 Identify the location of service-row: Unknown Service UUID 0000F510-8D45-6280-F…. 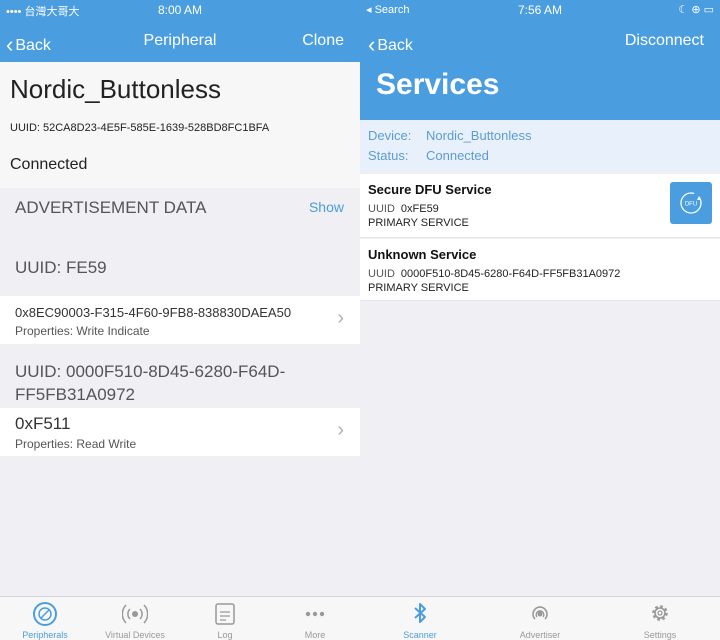
(540, 270).